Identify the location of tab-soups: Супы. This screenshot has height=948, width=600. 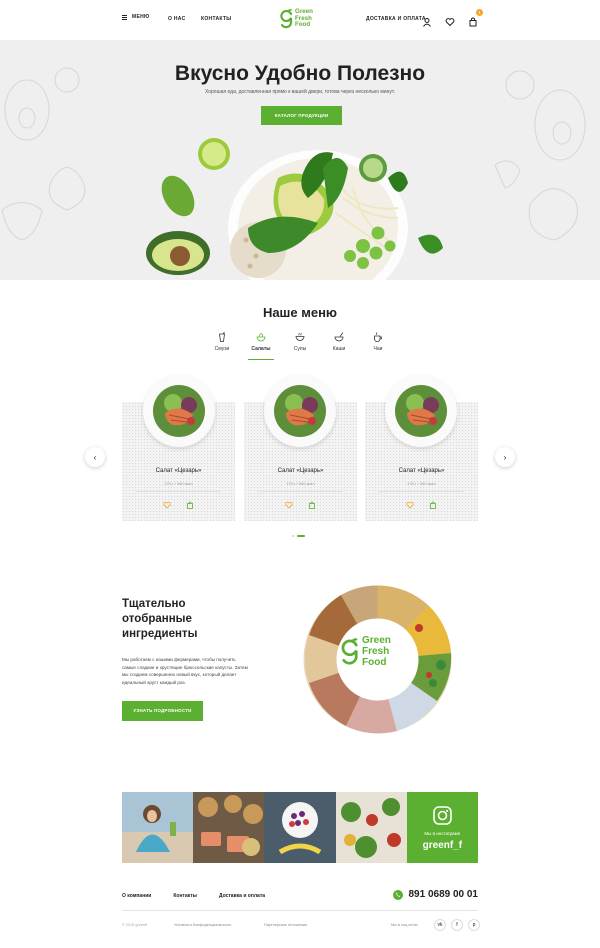
(300, 342).